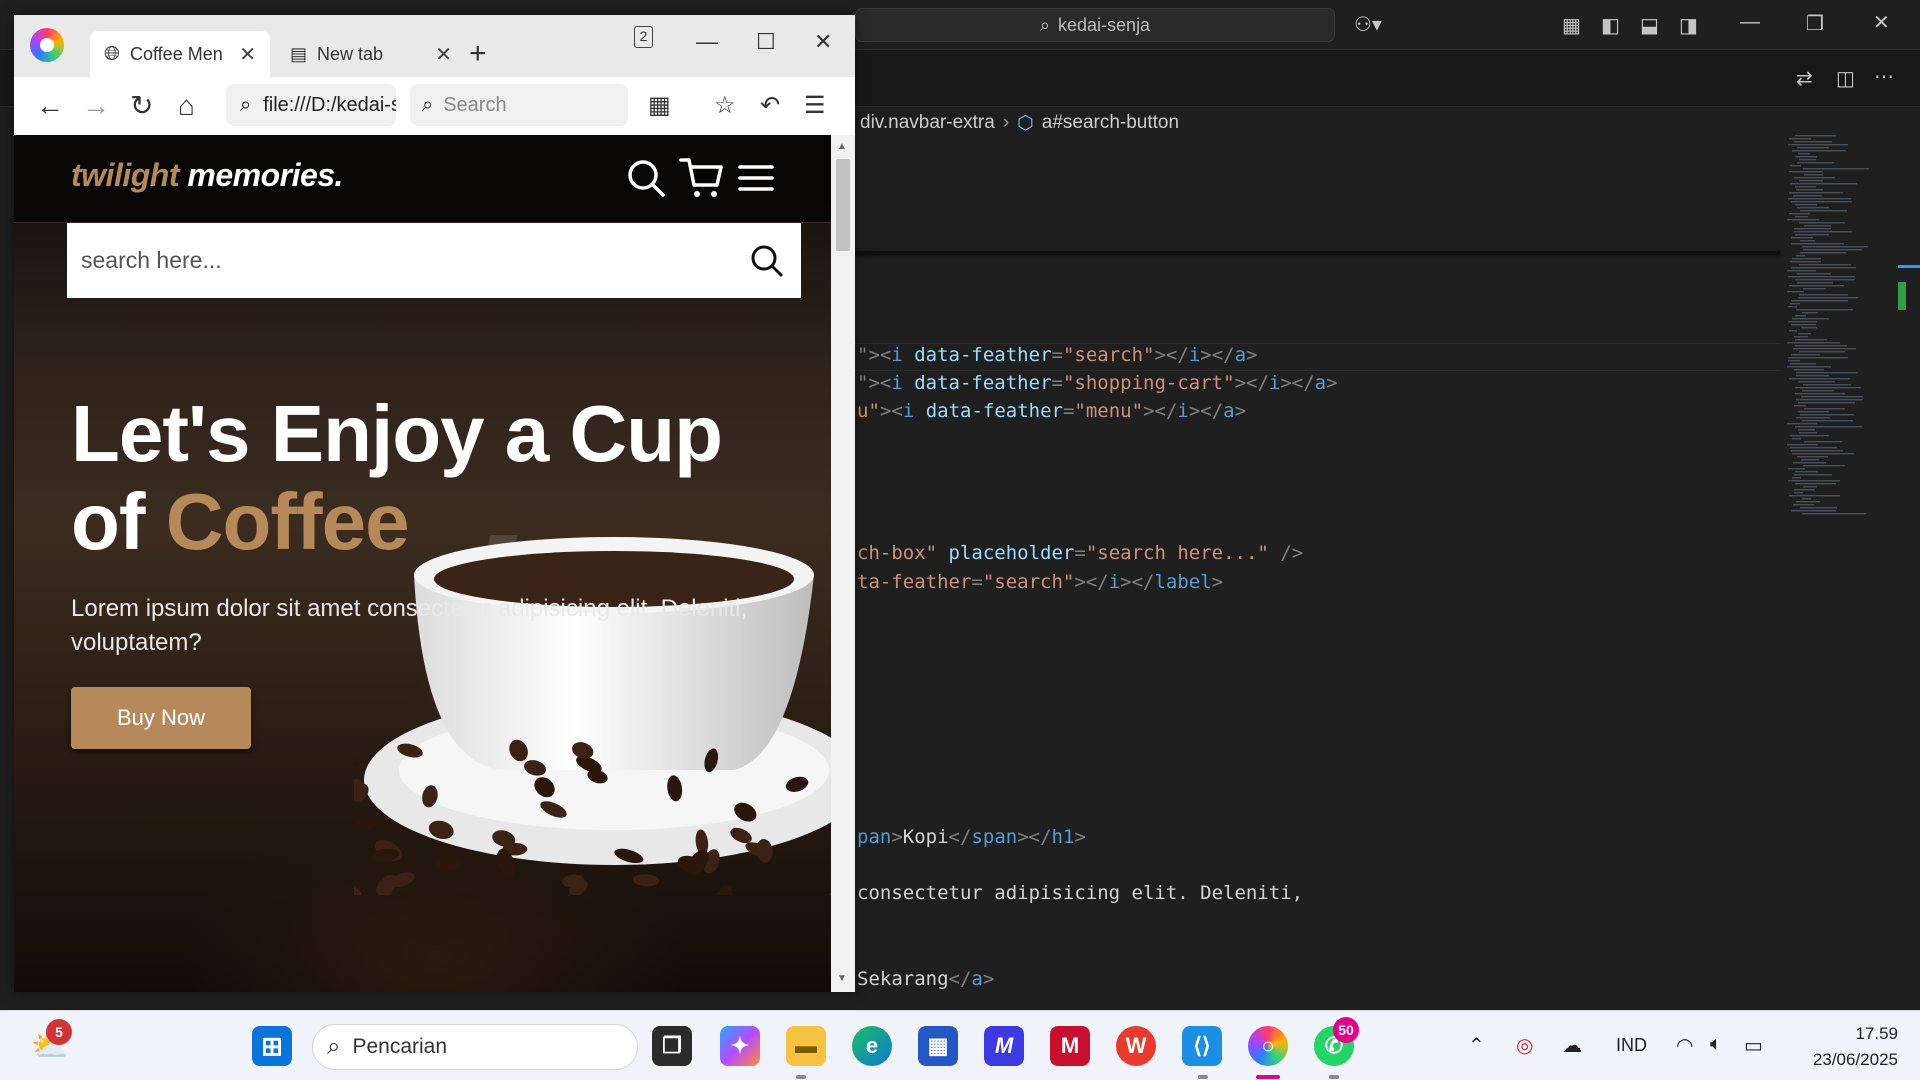 Image resolution: width=1920 pixels, height=1080 pixels. Describe the element at coordinates (1884, 76) in the screenshot. I see `more-actions-icon: ⋯` at that location.